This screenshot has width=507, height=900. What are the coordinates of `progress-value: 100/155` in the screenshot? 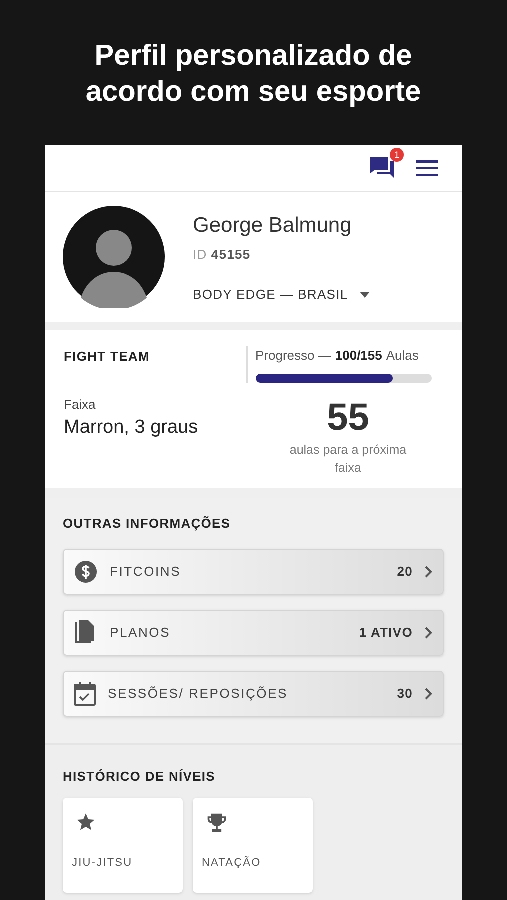 It's located at (358, 356).